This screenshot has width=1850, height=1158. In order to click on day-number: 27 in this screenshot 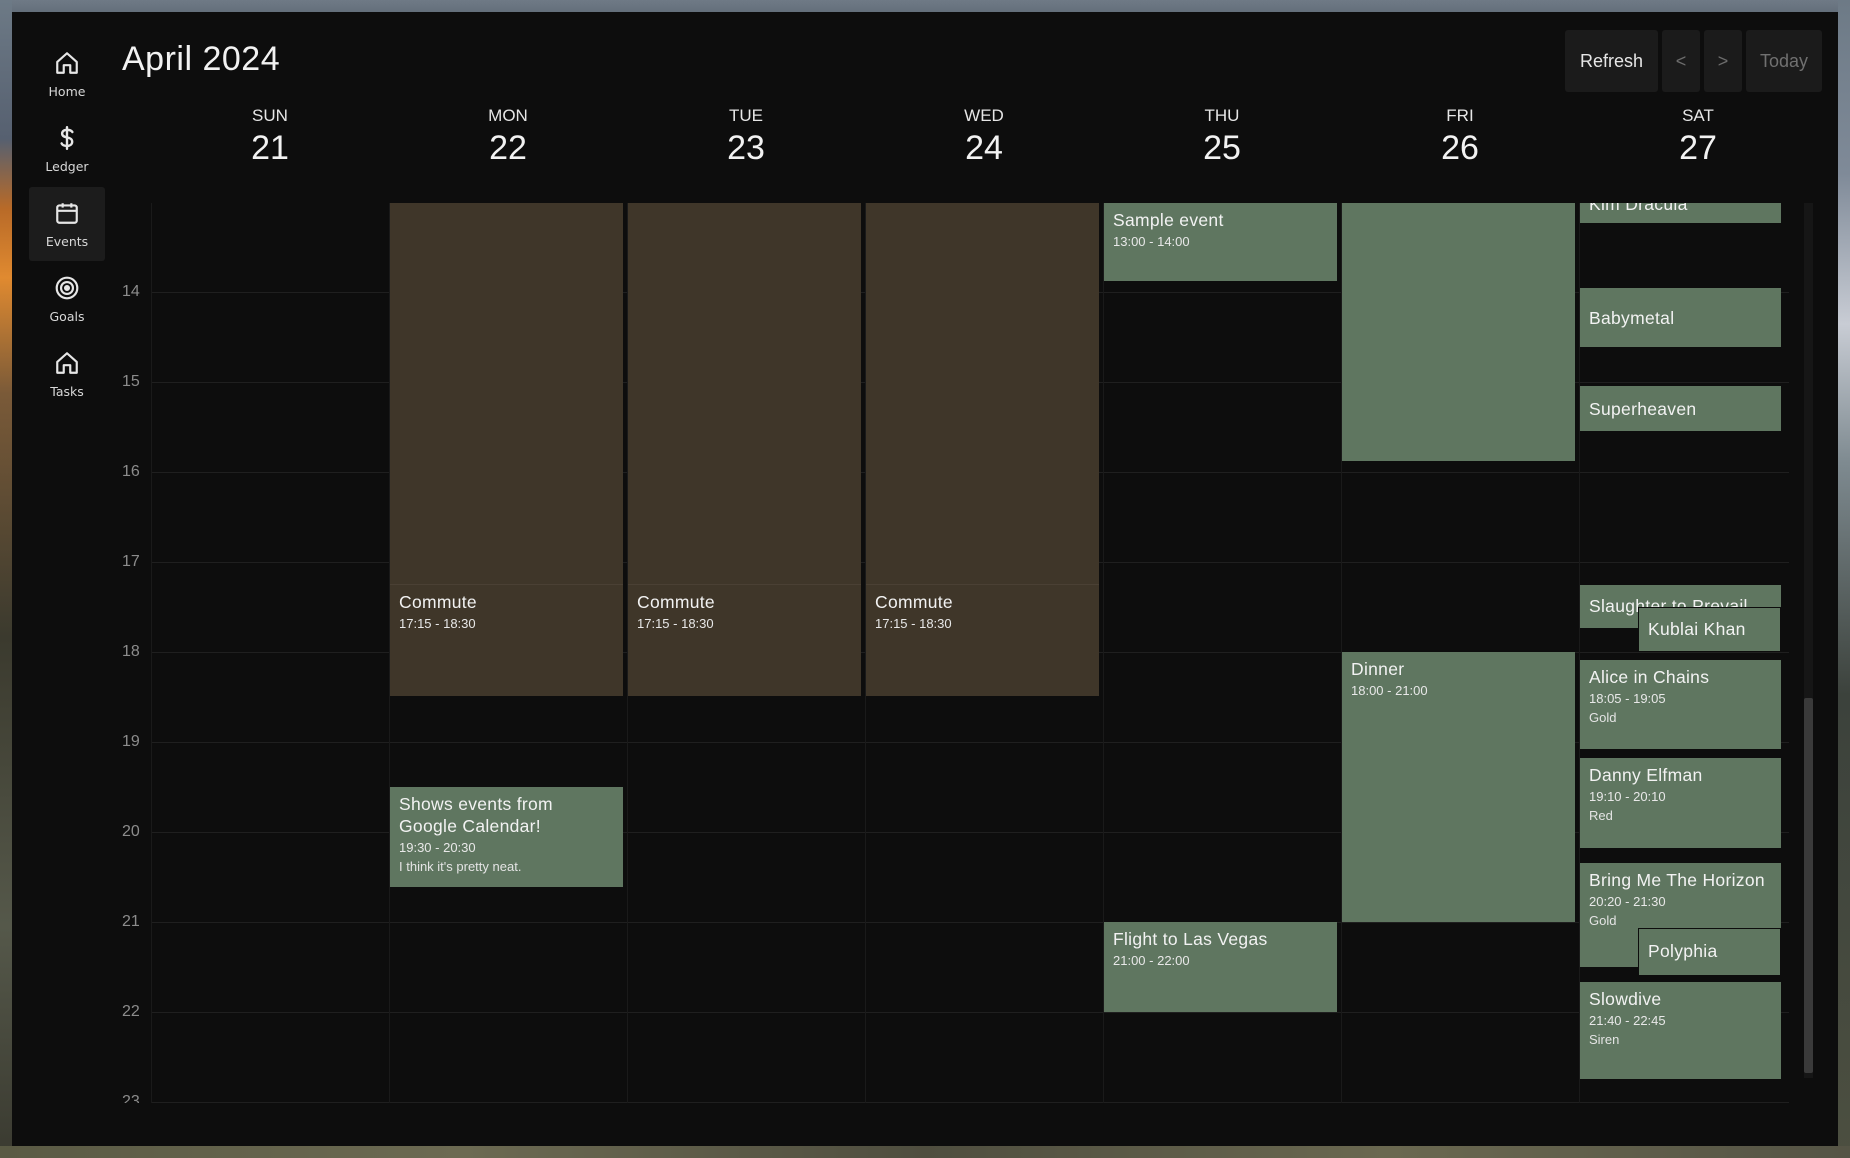, I will do `click(1698, 148)`.